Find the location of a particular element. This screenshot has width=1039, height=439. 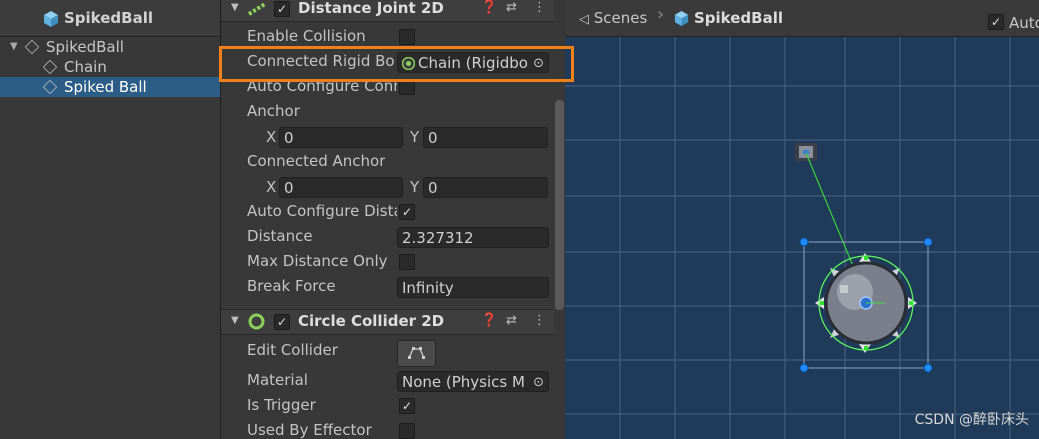

connected-anchor-x-field: 0 is located at coordinates (341, 187).